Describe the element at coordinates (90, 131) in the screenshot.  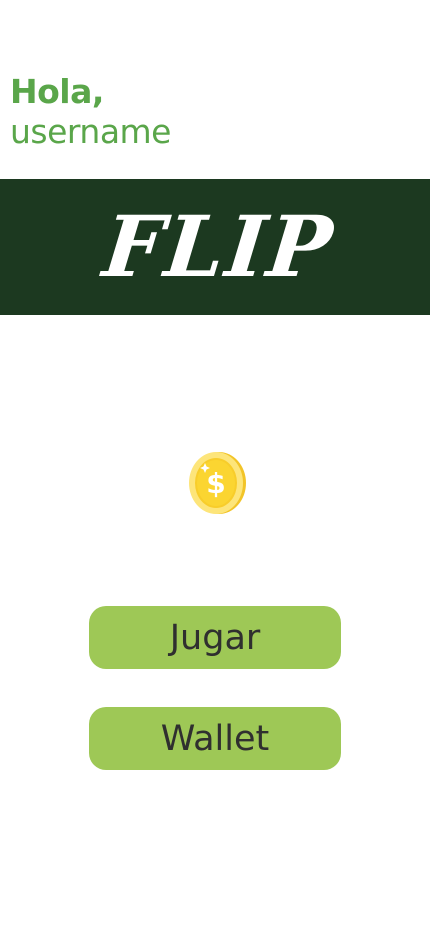
I see `greeting-username: username` at that location.